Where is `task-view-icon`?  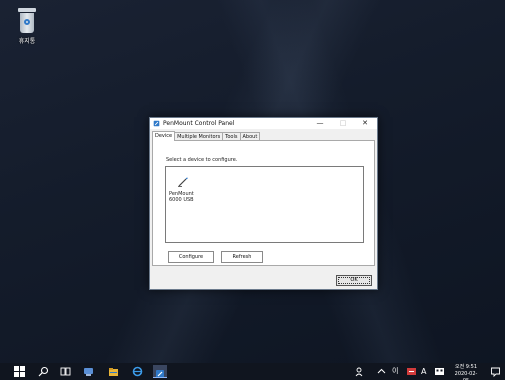 task-view-icon is located at coordinates (65, 371).